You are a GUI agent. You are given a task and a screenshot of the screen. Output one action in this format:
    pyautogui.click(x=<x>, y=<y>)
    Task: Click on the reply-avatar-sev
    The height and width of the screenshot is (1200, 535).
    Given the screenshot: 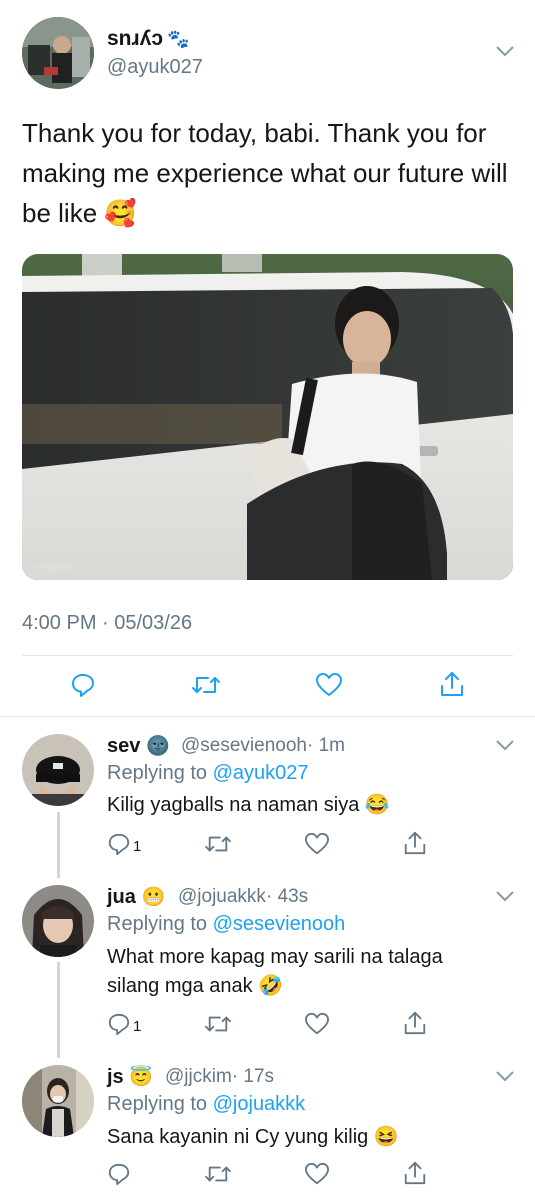 What is the action you would take?
    pyautogui.click(x=58, y=770)
    